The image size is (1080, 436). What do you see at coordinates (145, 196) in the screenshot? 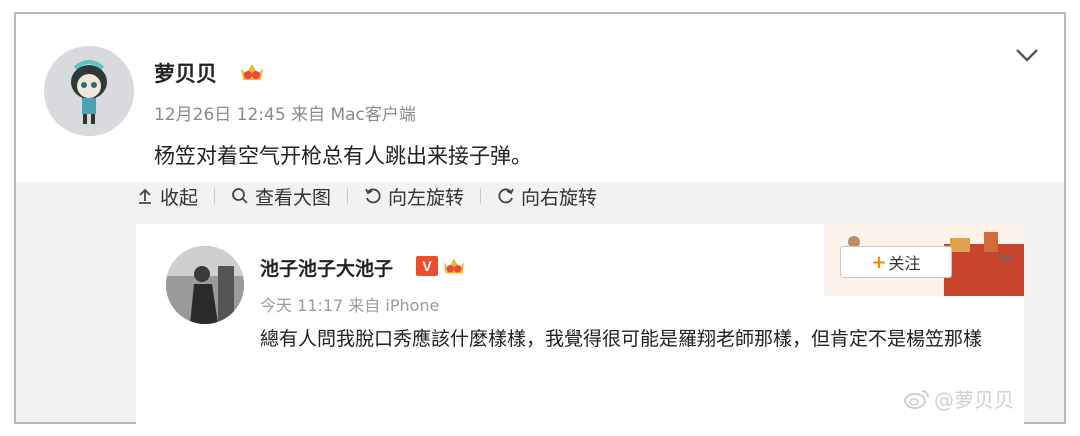
I see `collapse-arrow-icon` at bounding box center [145, 196].